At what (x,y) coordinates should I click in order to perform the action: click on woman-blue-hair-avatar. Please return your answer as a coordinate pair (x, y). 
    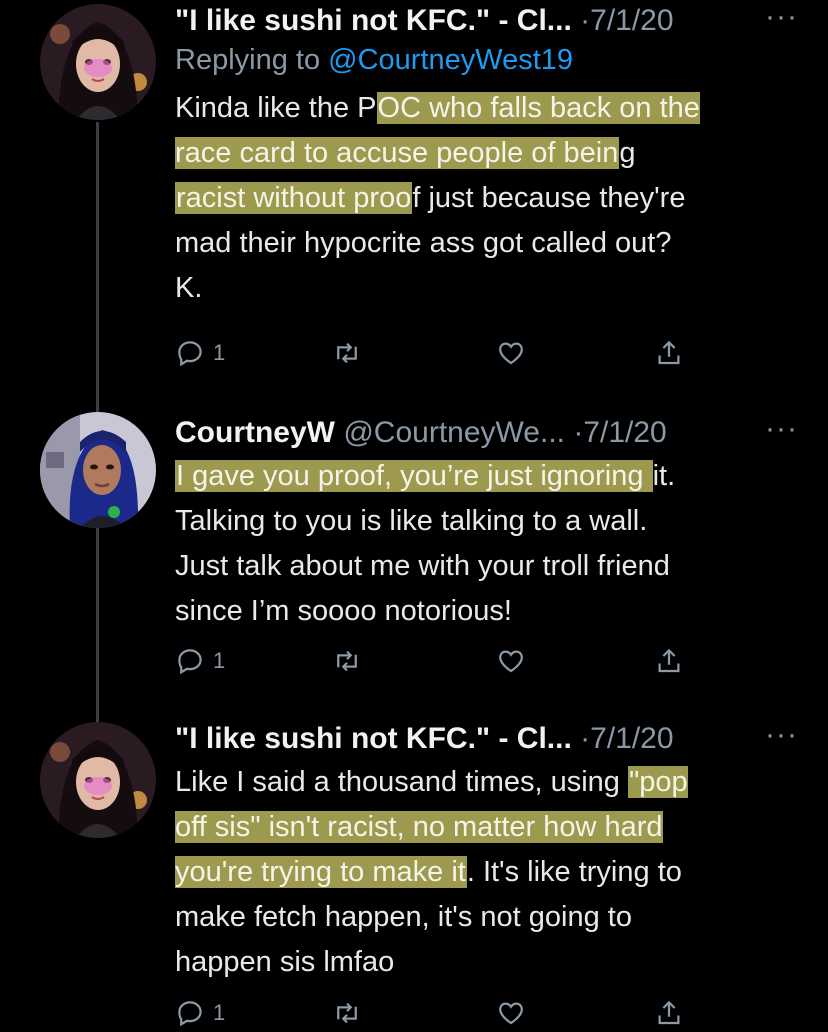
    Looking at the image, I should click on (98, 470).